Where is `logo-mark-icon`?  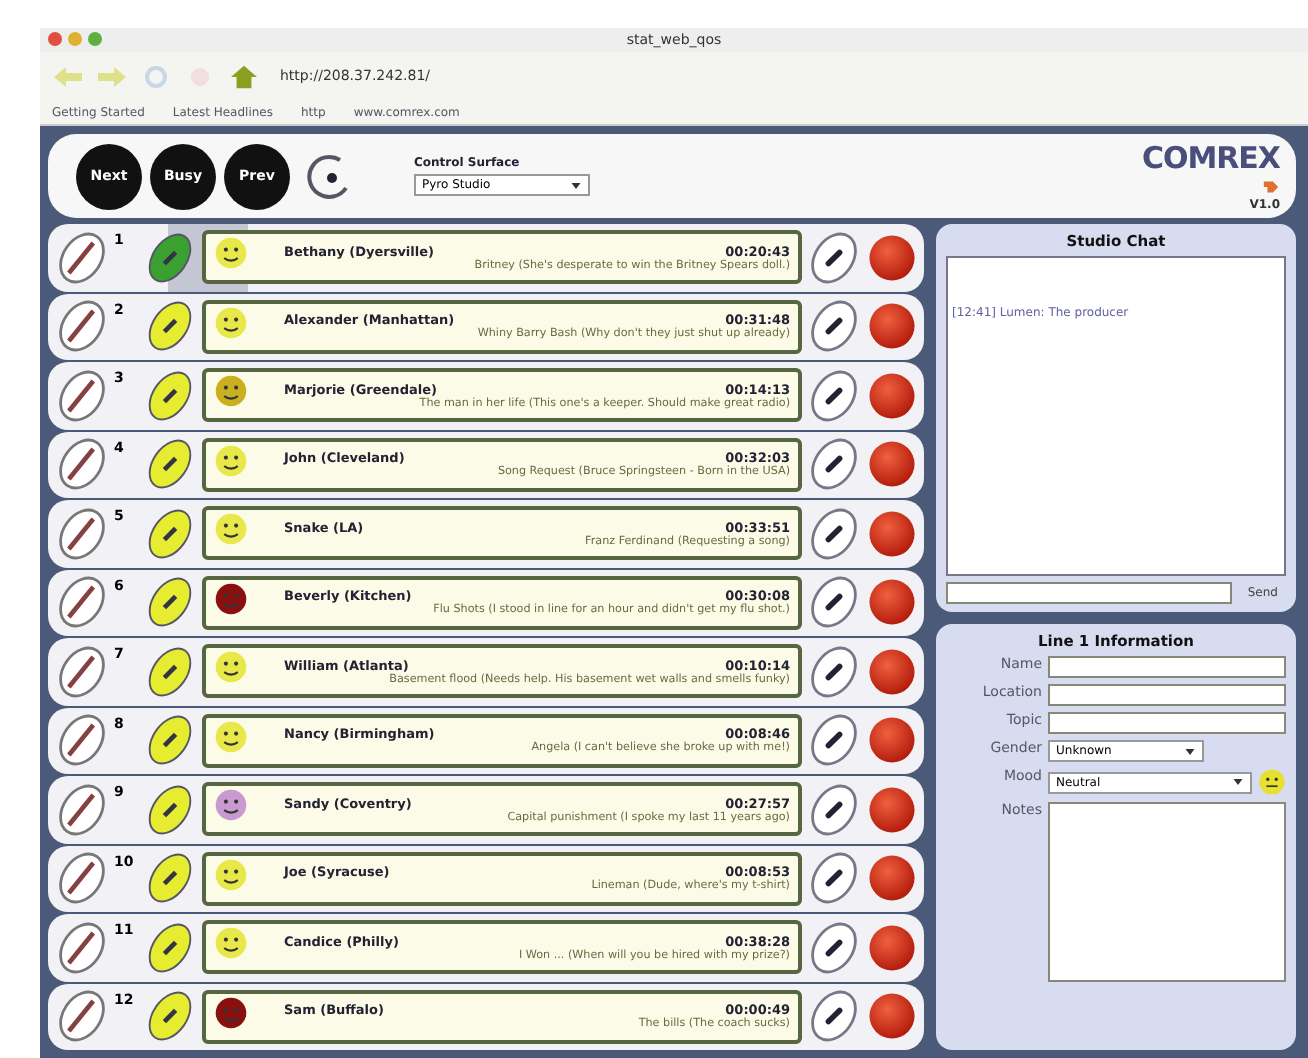
logo-mark-icon is located at coordinates (1271, 187).